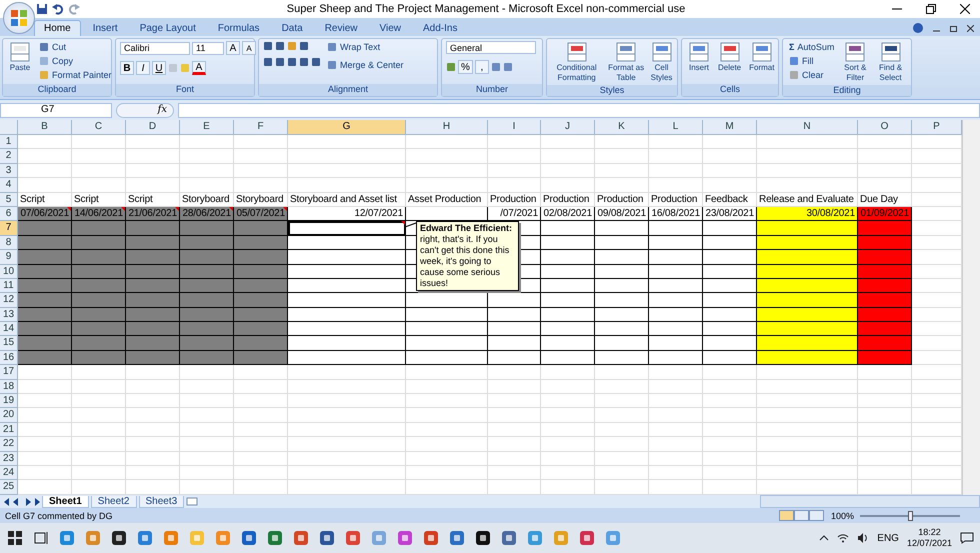 This screenshot has width=980, height=553. What do you see at coordinates (161, 502) in the screenshot?
I see `sheet-tab: Sheet3` at bounding box center [161, 502].